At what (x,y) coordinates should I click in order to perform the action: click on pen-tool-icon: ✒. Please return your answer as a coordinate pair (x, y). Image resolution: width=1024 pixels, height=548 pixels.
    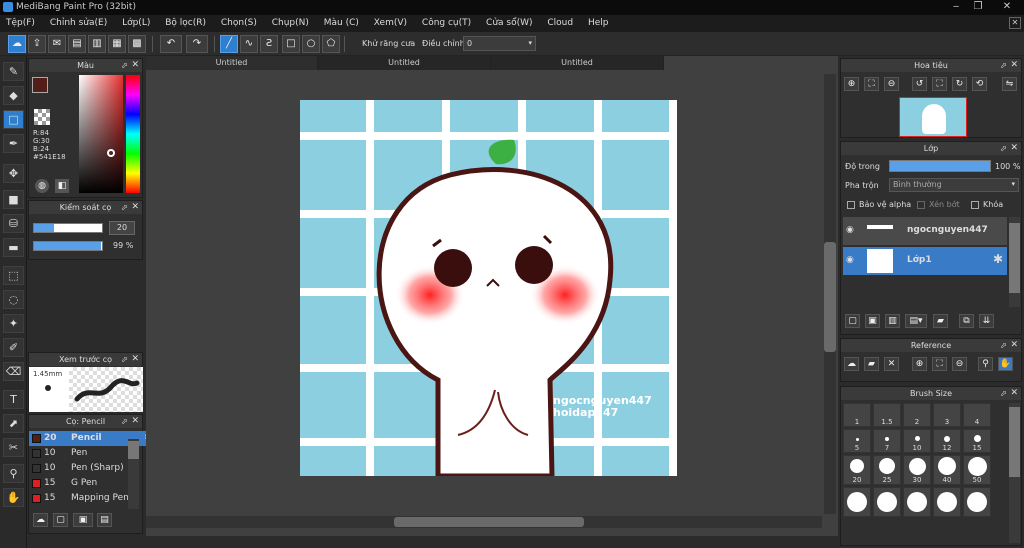
    Looking at the image, I should click on (13, 143).